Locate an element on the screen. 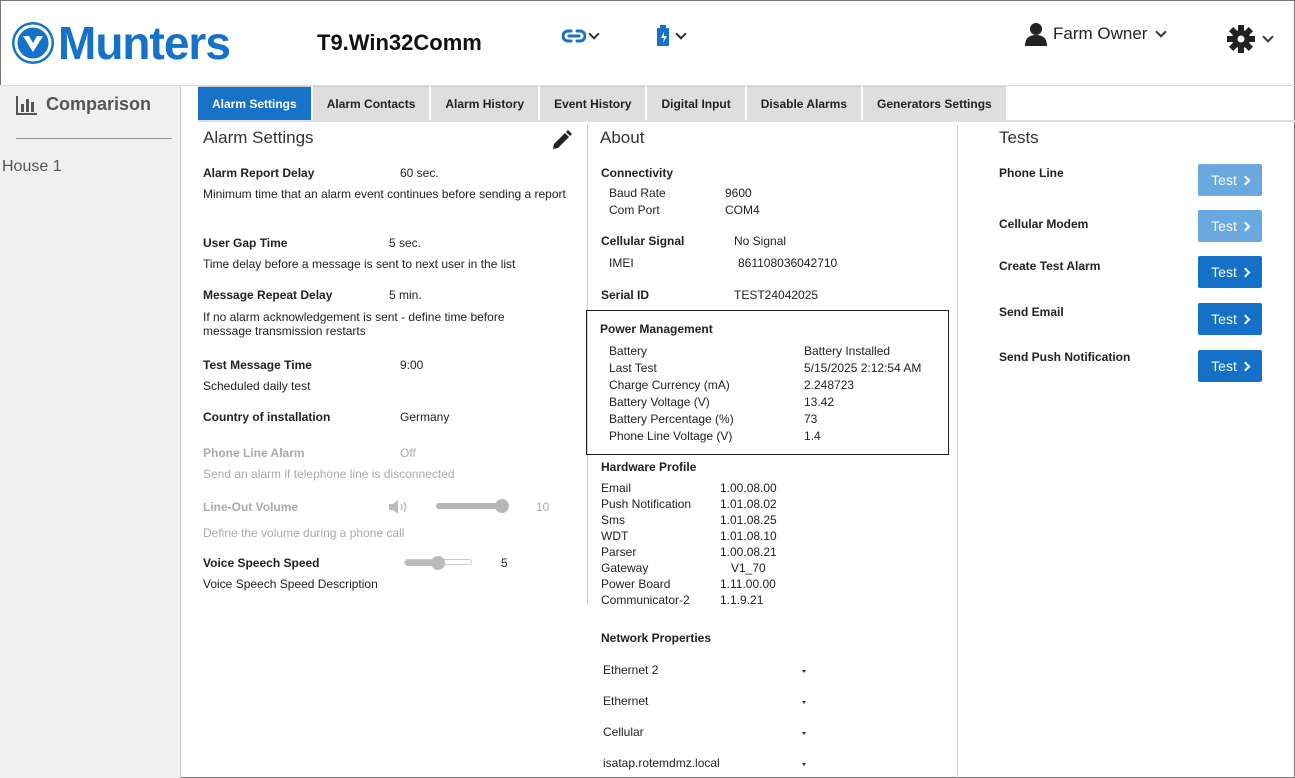  power-row-label: Battery Voltage (V) is located at coordinates (659, 402).